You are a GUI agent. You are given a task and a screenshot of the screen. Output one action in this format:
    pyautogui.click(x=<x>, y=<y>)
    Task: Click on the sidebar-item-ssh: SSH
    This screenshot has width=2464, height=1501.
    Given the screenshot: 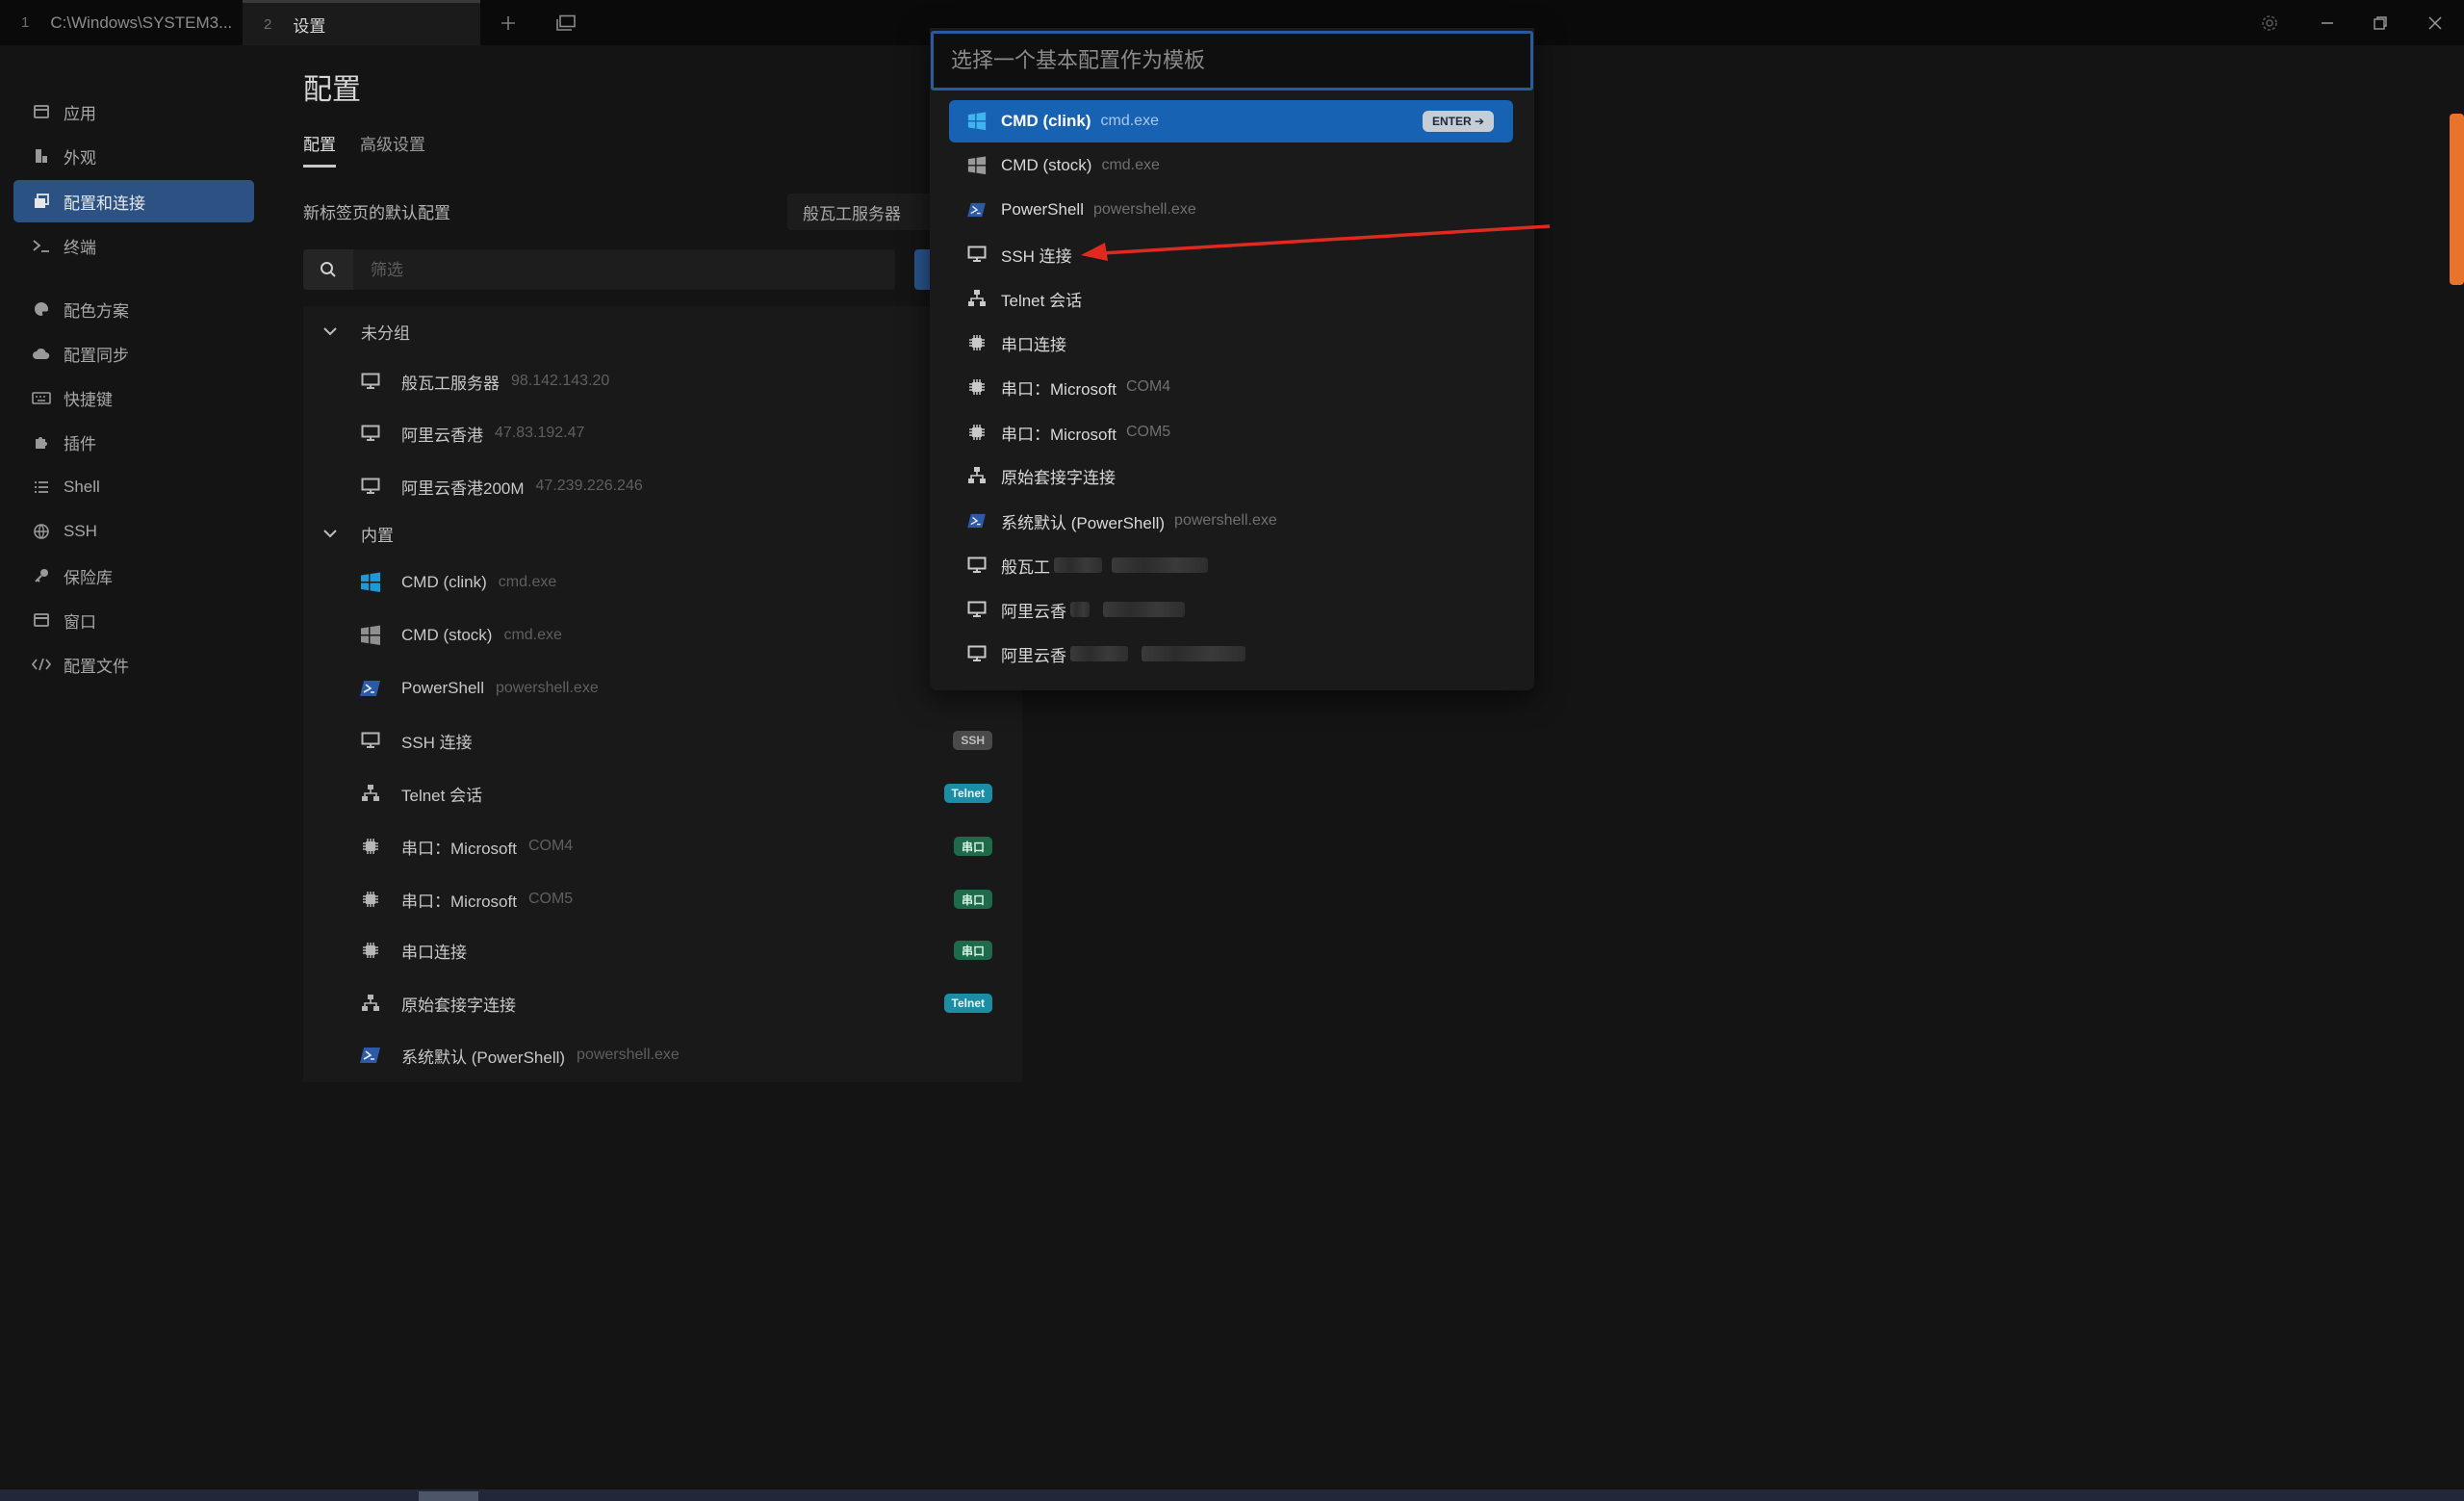 What is the action you would take?
    pyautogui.click(x=133, y=531)
    